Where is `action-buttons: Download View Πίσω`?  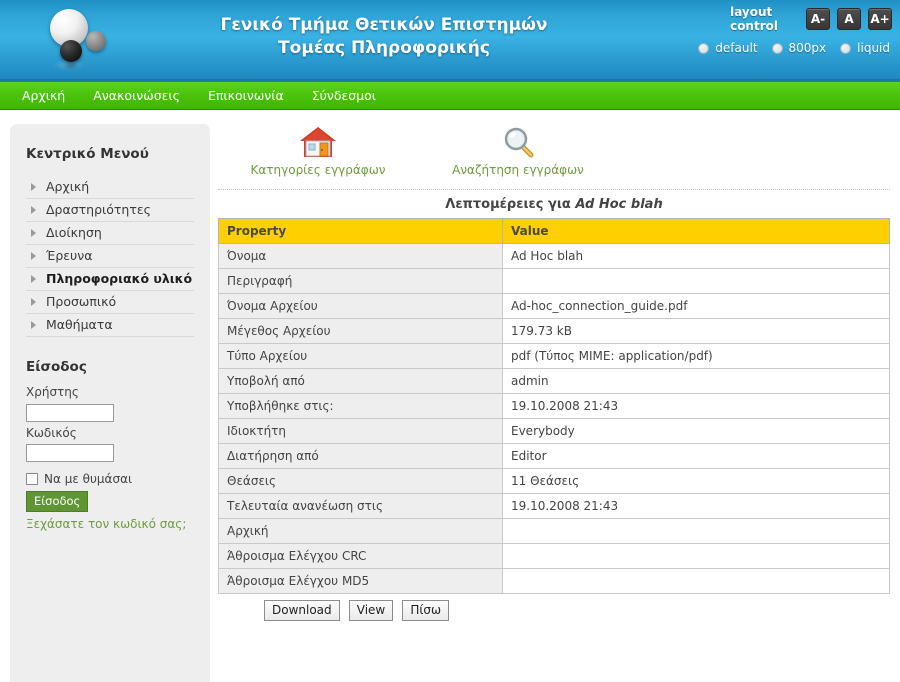
action-buttons: Download View Πίσω is located at coordinates (554, 607).